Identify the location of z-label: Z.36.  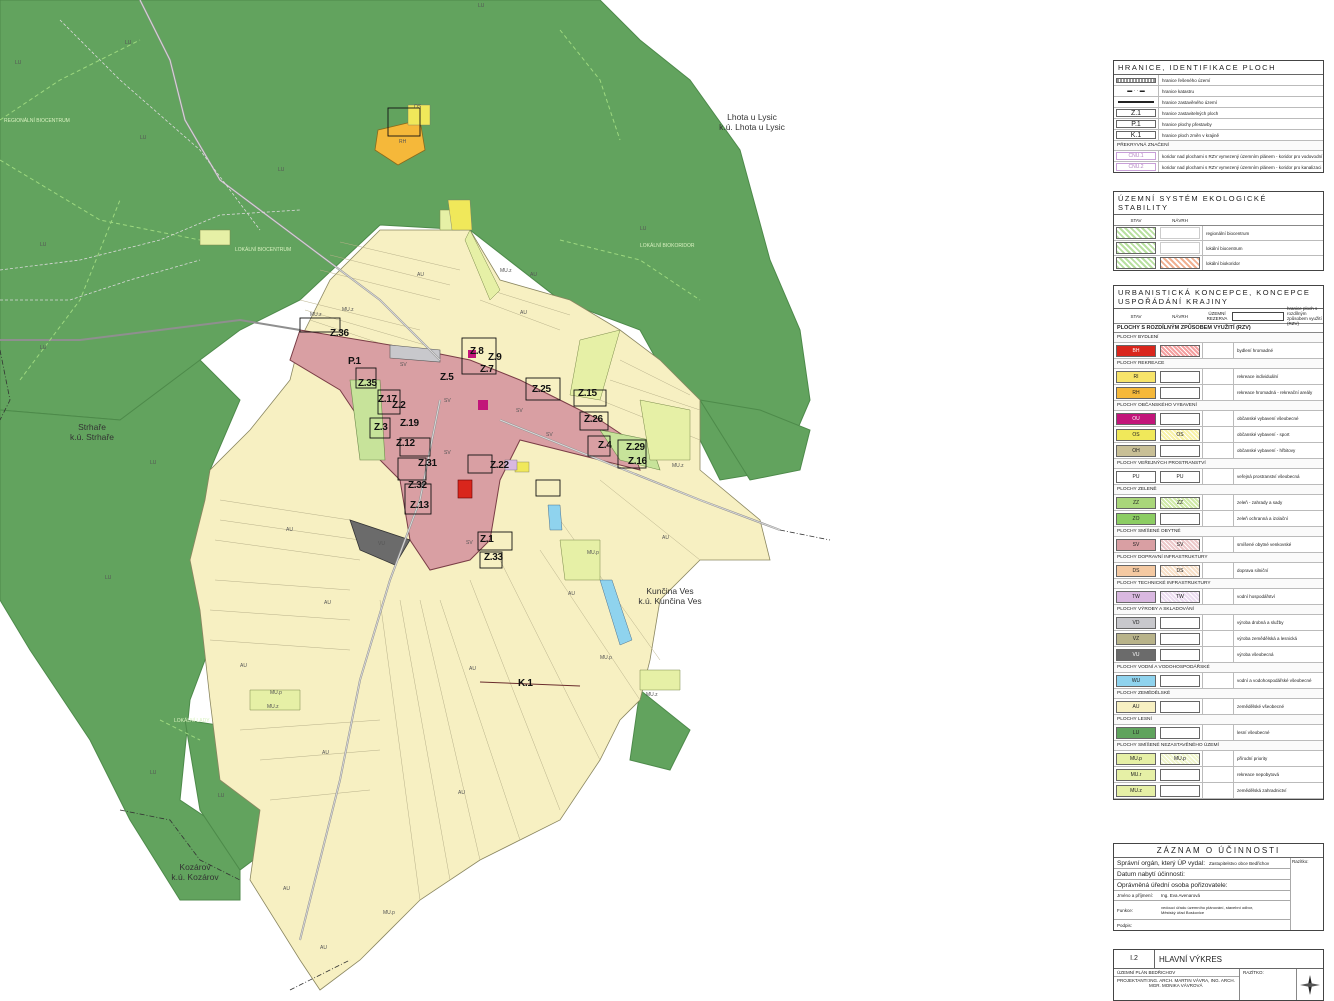
(339, 333).